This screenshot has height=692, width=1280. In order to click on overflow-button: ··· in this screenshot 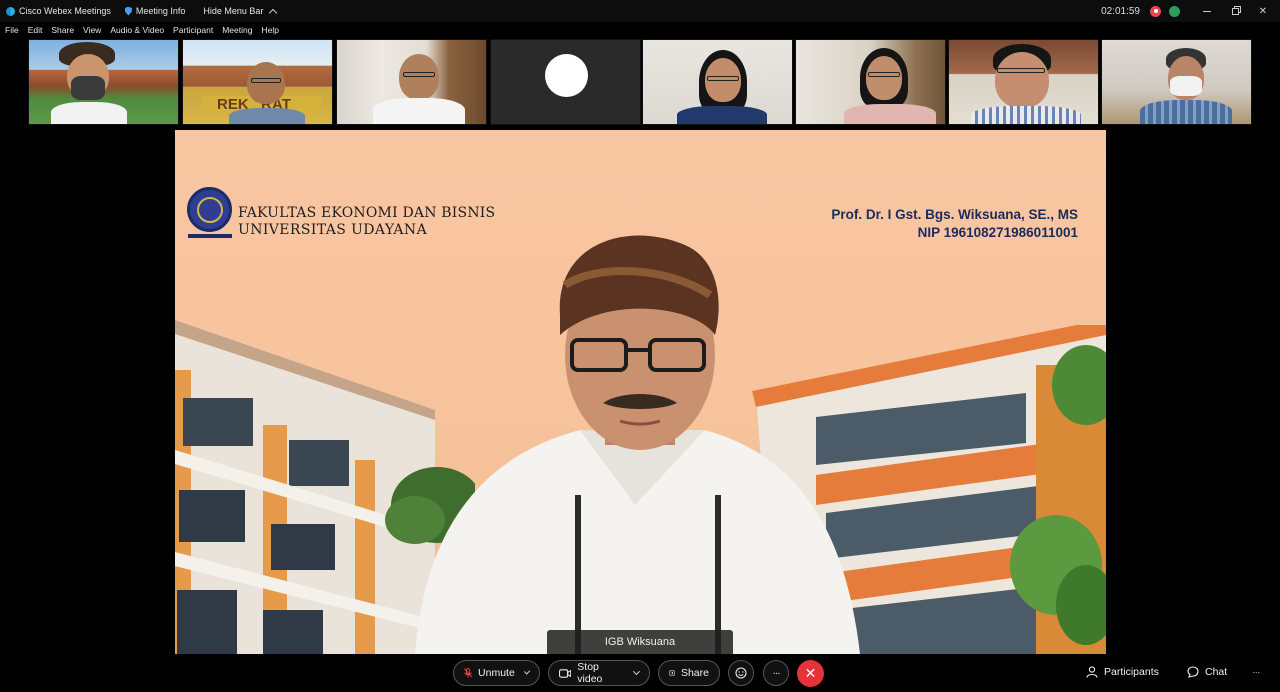, I will do `click(1256, 672)`.